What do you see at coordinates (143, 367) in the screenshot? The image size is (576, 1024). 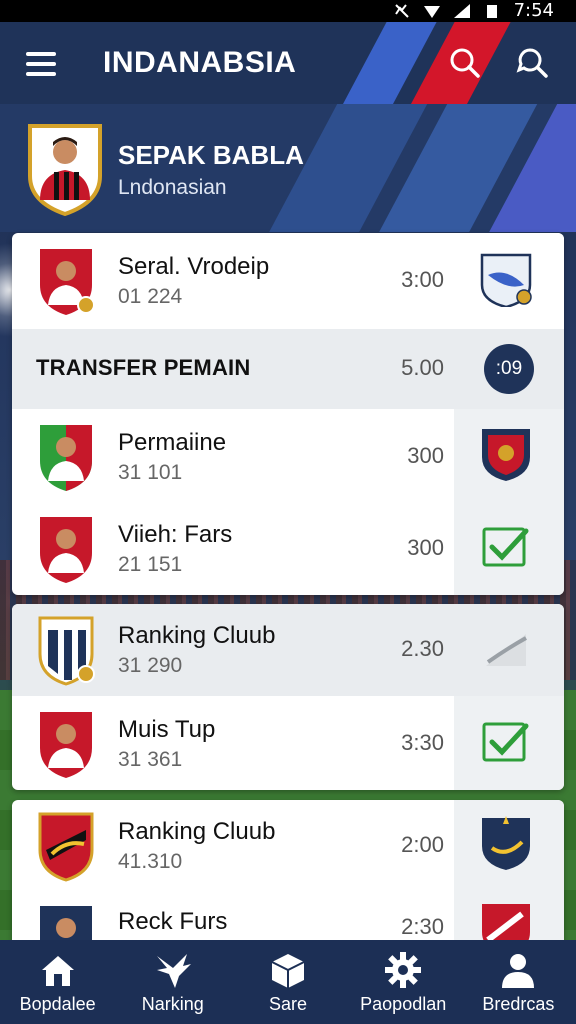 I see `section-title: TRANSFER PEMAIN` at bounding box center [143, 367].